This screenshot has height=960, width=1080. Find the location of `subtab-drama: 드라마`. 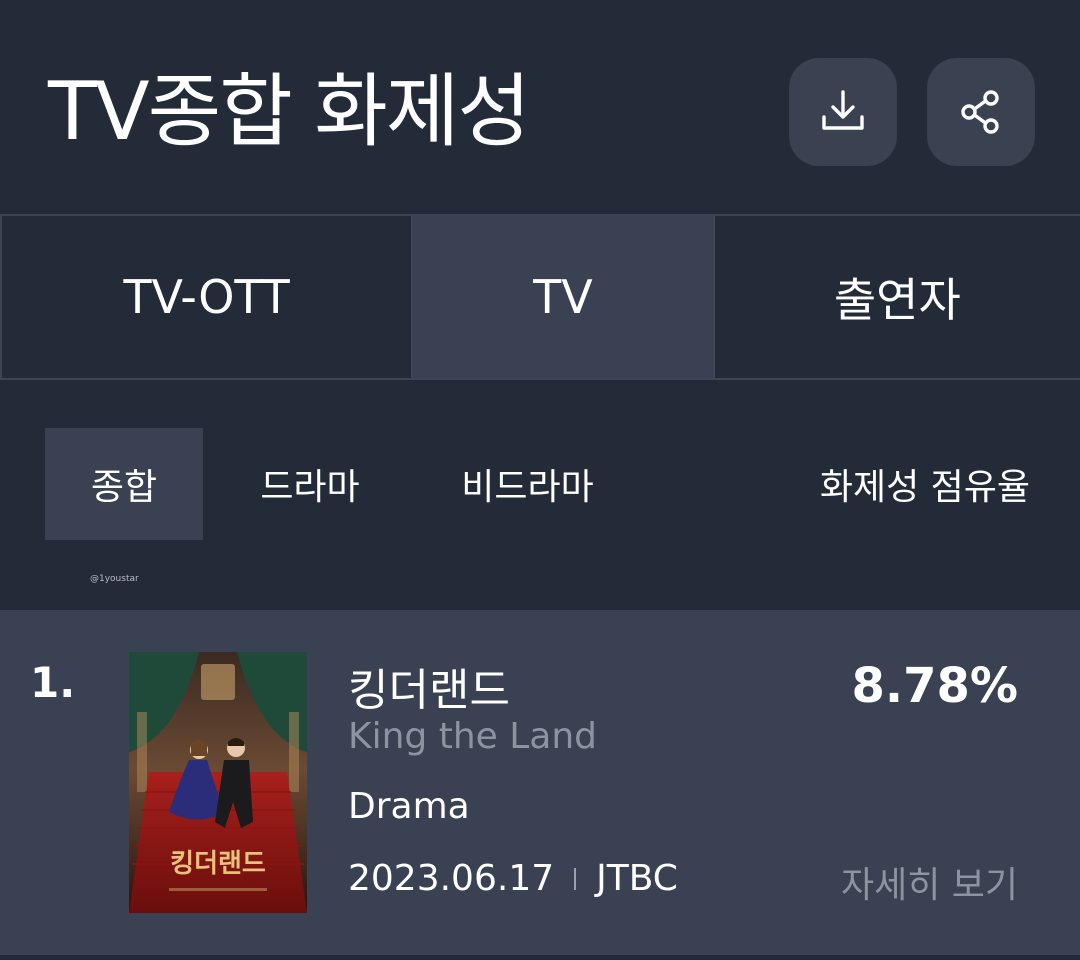

subtab-drama: 드라마 is located at coordinates (310, 484).